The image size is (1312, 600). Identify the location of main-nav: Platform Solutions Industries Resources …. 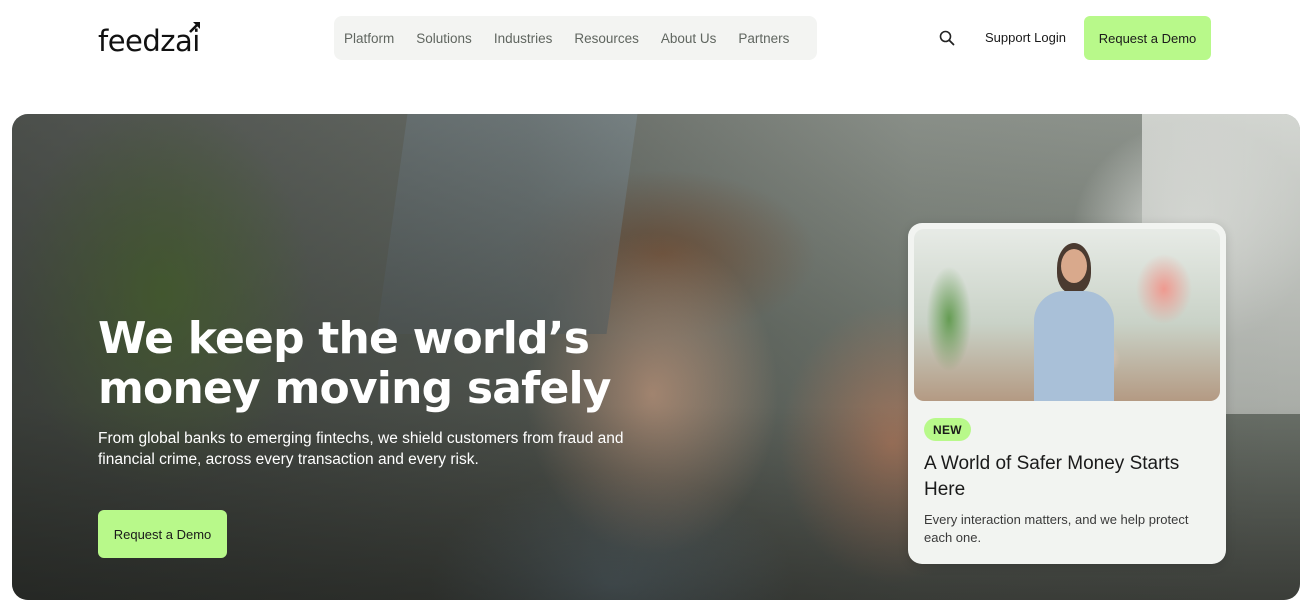
(575, 38).